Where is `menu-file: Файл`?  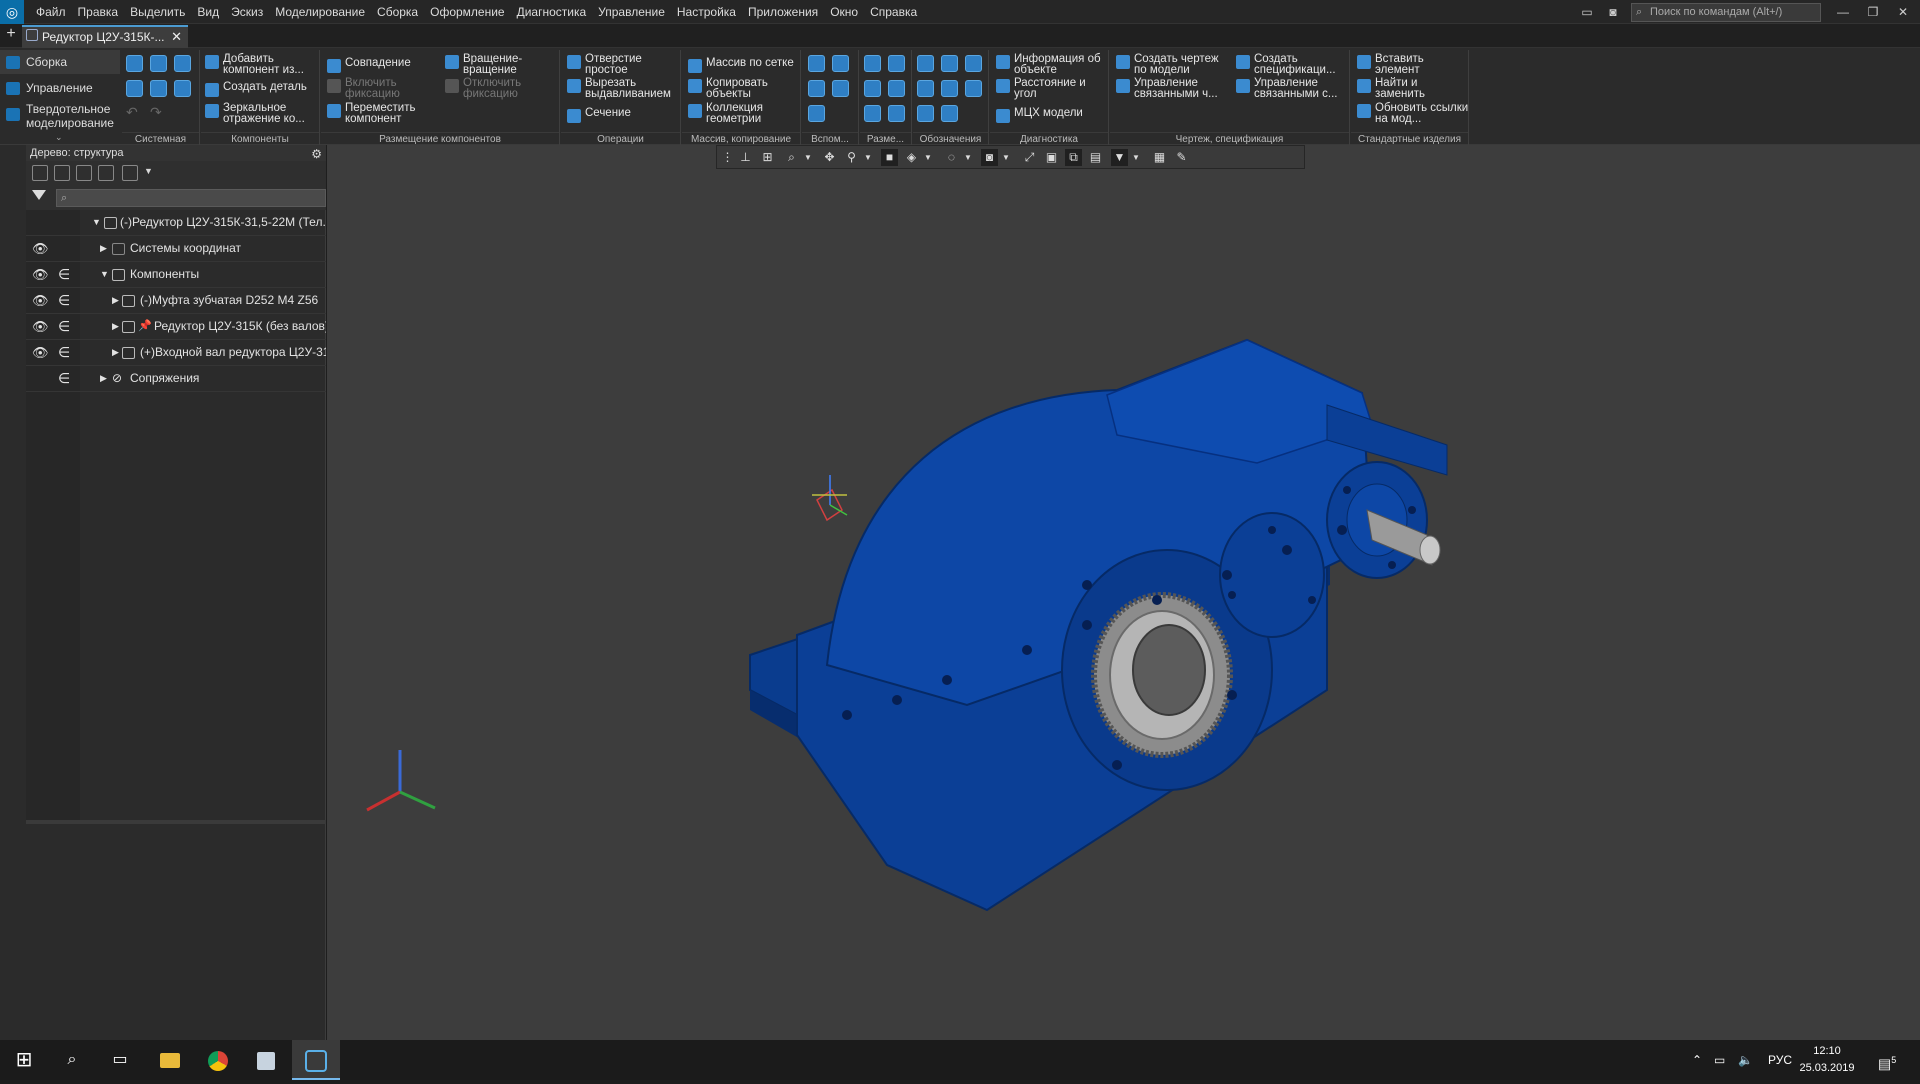
menu-file: Файл is located at coordinates (51, 12).